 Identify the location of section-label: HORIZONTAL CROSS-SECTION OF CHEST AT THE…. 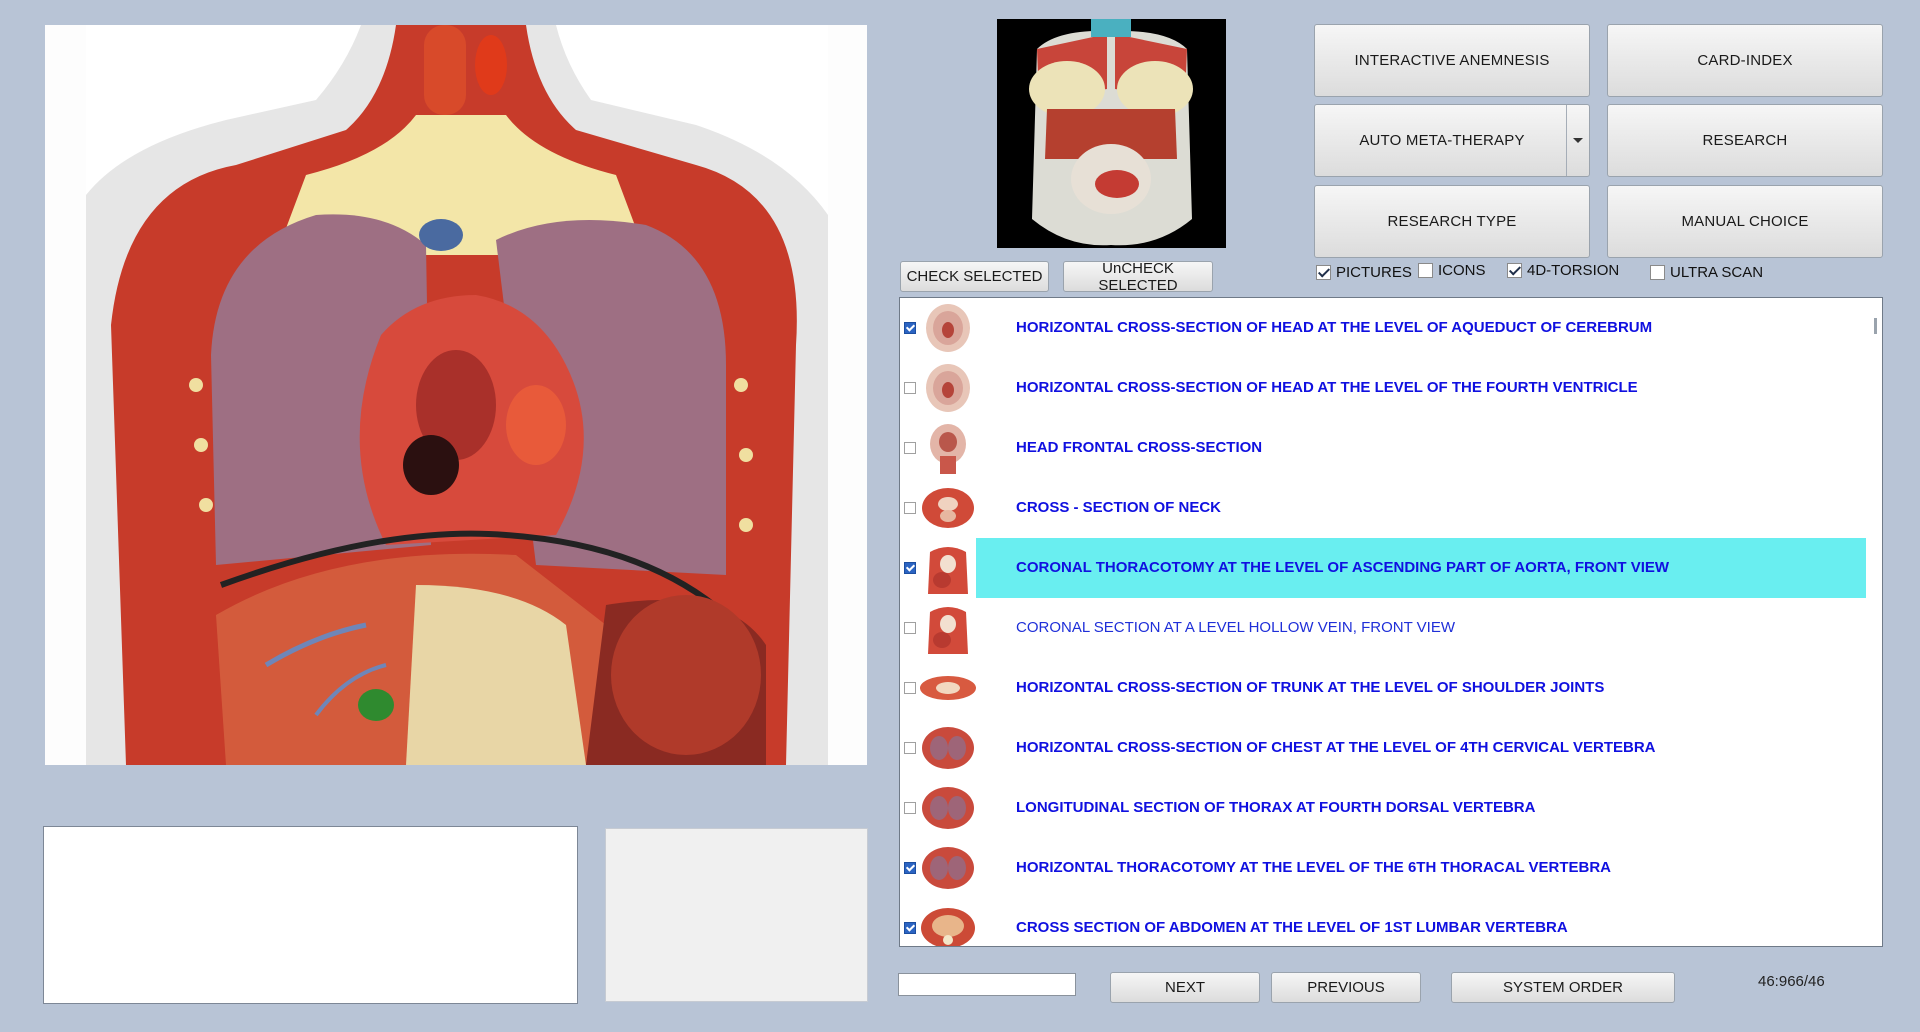
(1336, 747).